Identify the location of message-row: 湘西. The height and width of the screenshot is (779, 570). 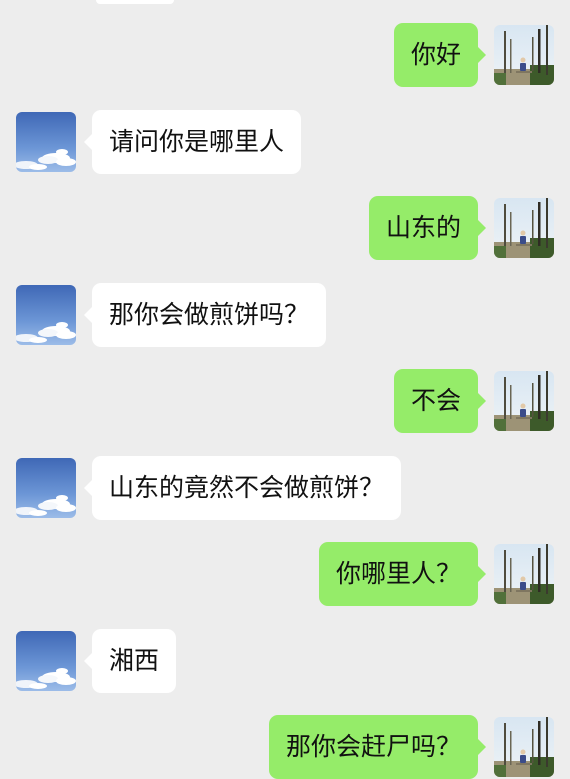
(285, 661).